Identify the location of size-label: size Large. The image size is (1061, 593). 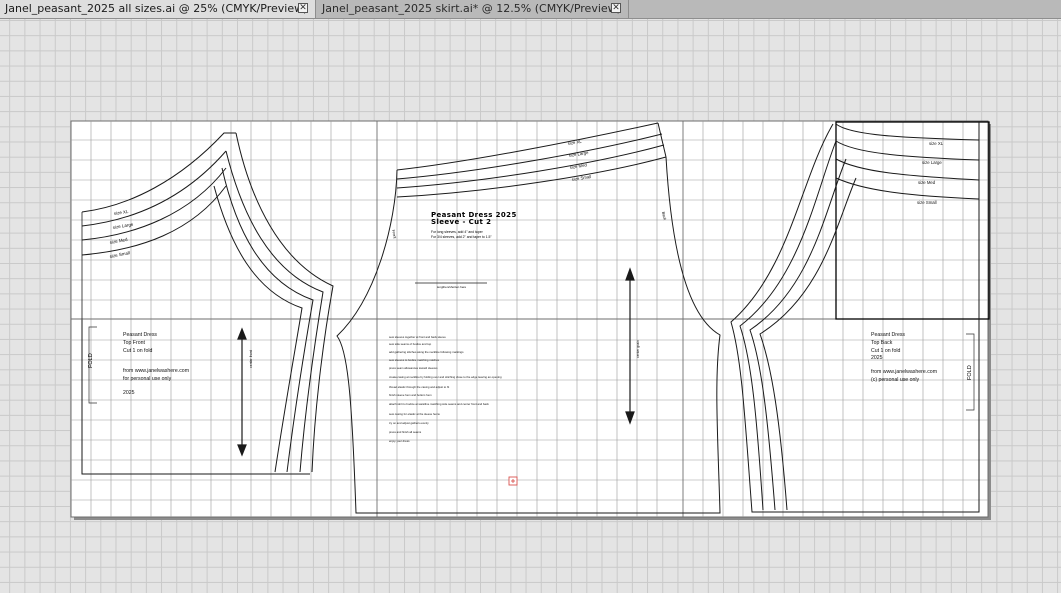
(932, 162).